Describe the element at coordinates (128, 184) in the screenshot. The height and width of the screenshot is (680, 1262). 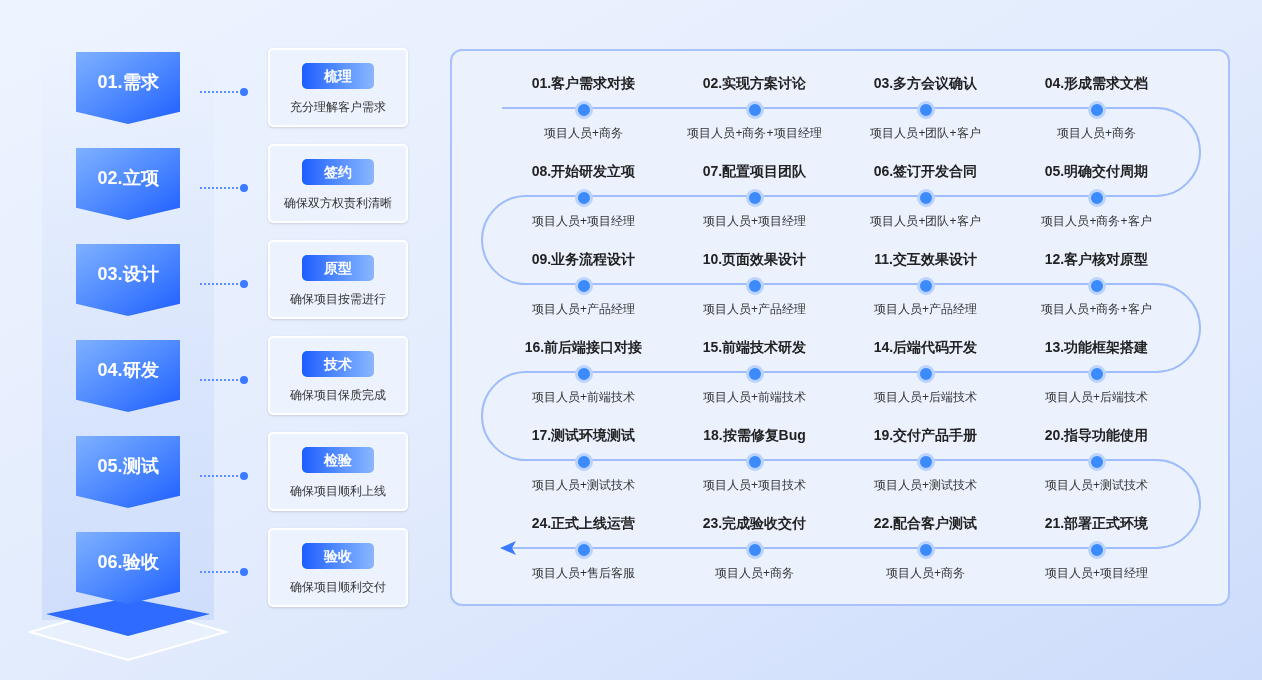
I see `phase-label: 02.立项` at that location.